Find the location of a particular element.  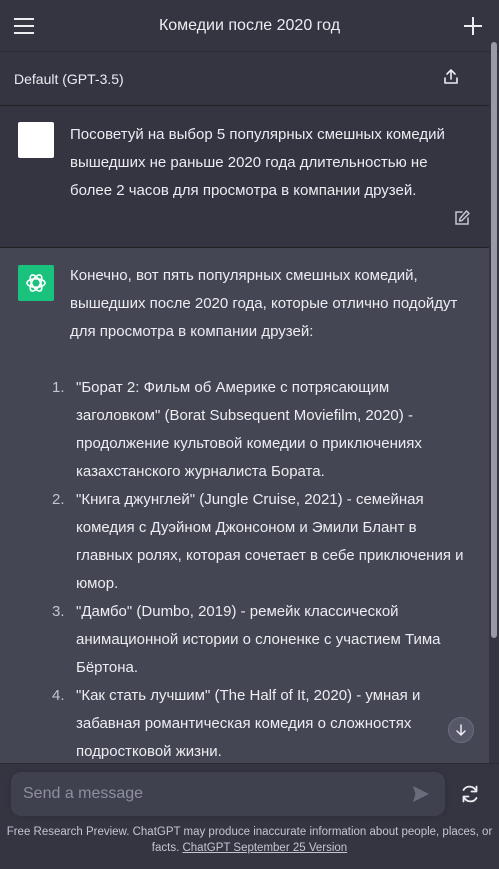

list-item-number: 2. is located at coordinates (58, 499).